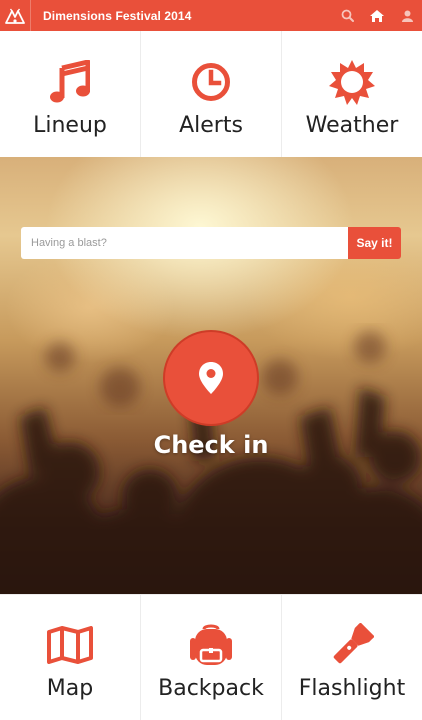  I want to click on check-in-button, so click(211, 378).